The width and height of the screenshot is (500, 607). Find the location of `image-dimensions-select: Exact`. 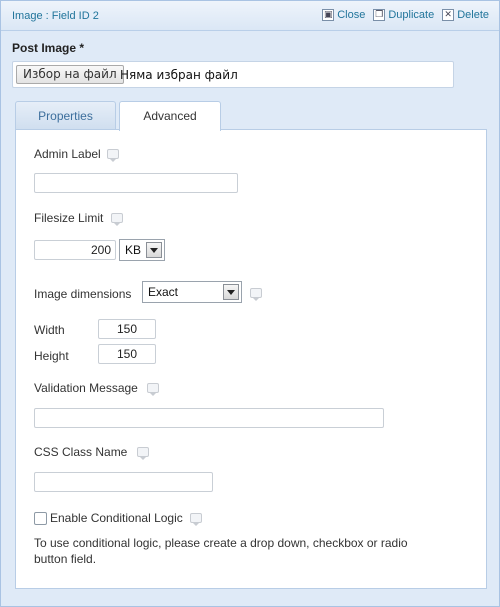

image-dimensions-select: Exact is located at coordinates (192, 292).